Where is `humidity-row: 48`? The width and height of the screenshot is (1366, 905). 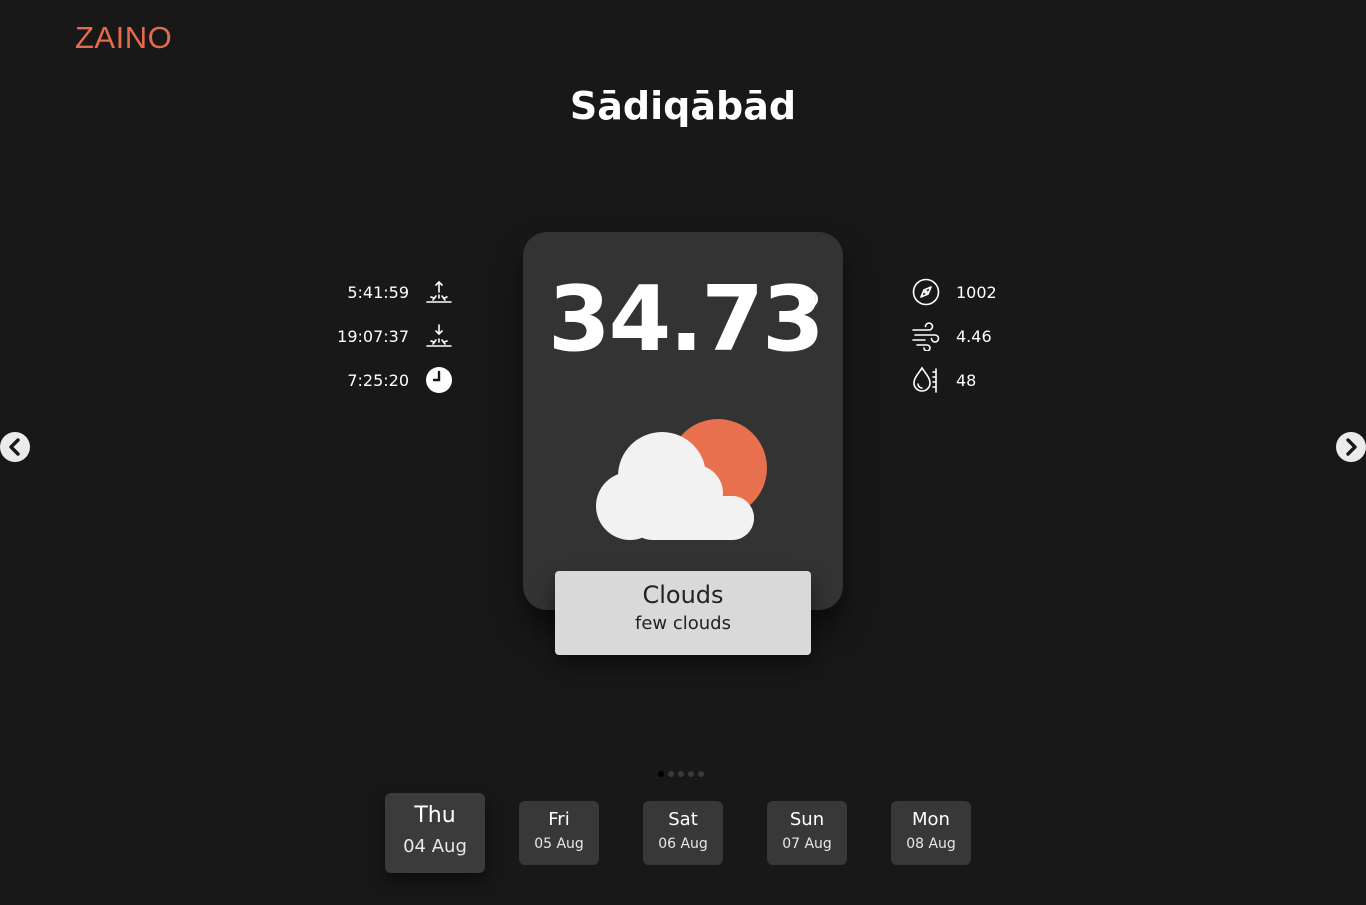 humidity-row: 48 is located at coordinates (965, 380).